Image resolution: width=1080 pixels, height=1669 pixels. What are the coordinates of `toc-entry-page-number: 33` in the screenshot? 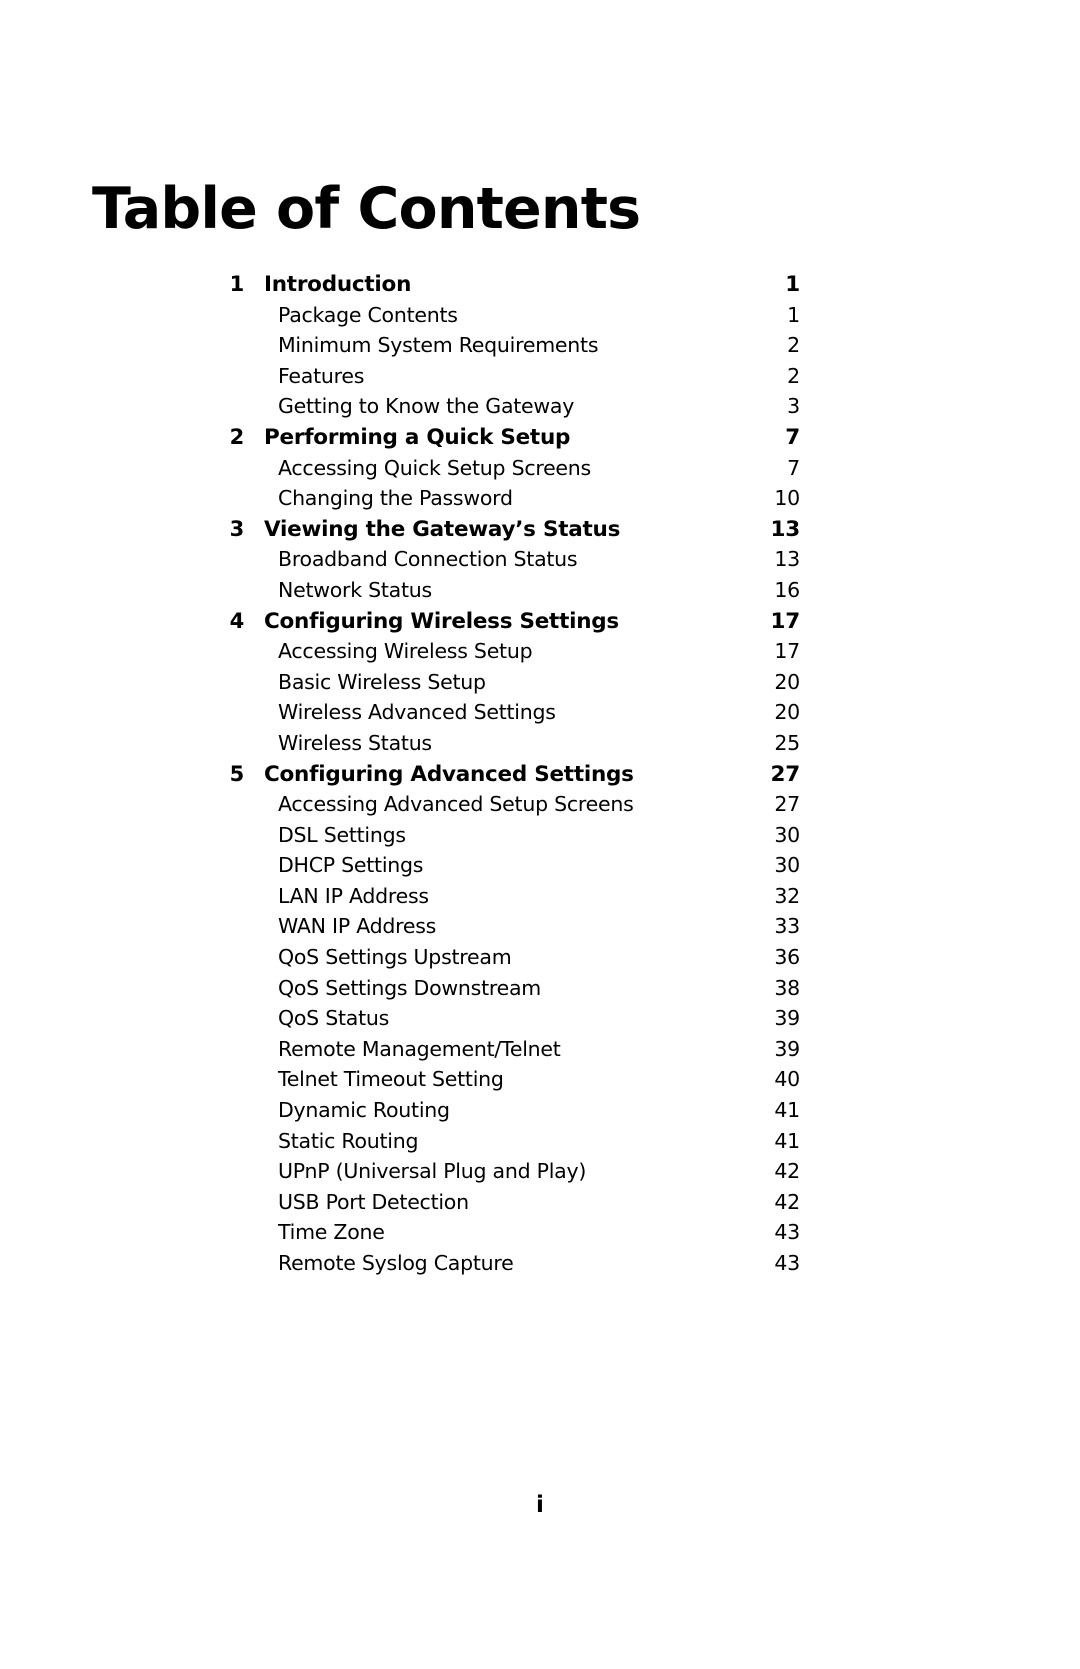 It's located at (787, 926).